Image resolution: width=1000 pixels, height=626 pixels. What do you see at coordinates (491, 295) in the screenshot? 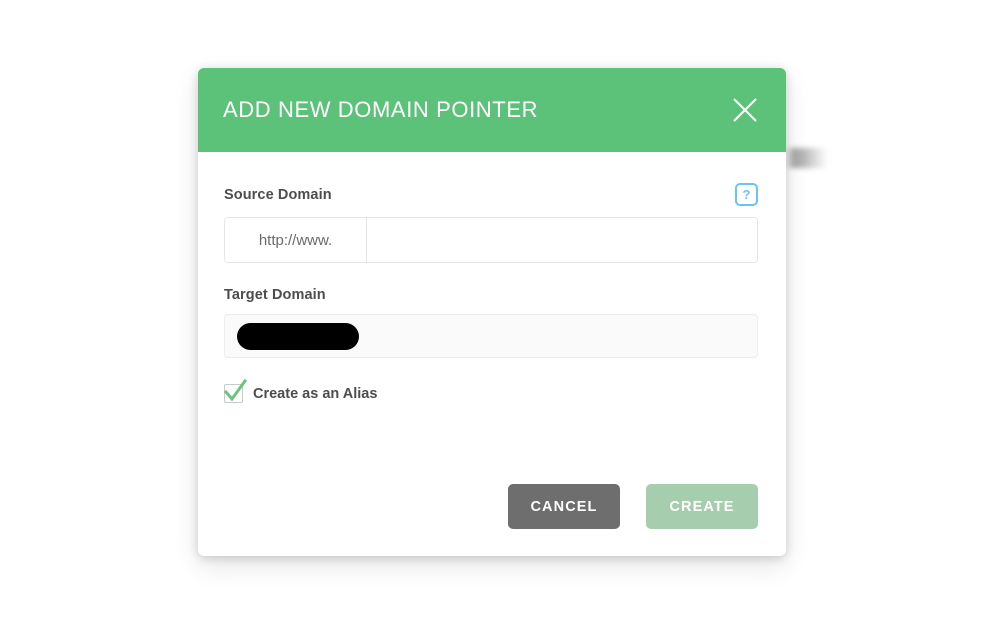
I see `target-domain-label-row: Target Domain` at bounding box center [491, 295].